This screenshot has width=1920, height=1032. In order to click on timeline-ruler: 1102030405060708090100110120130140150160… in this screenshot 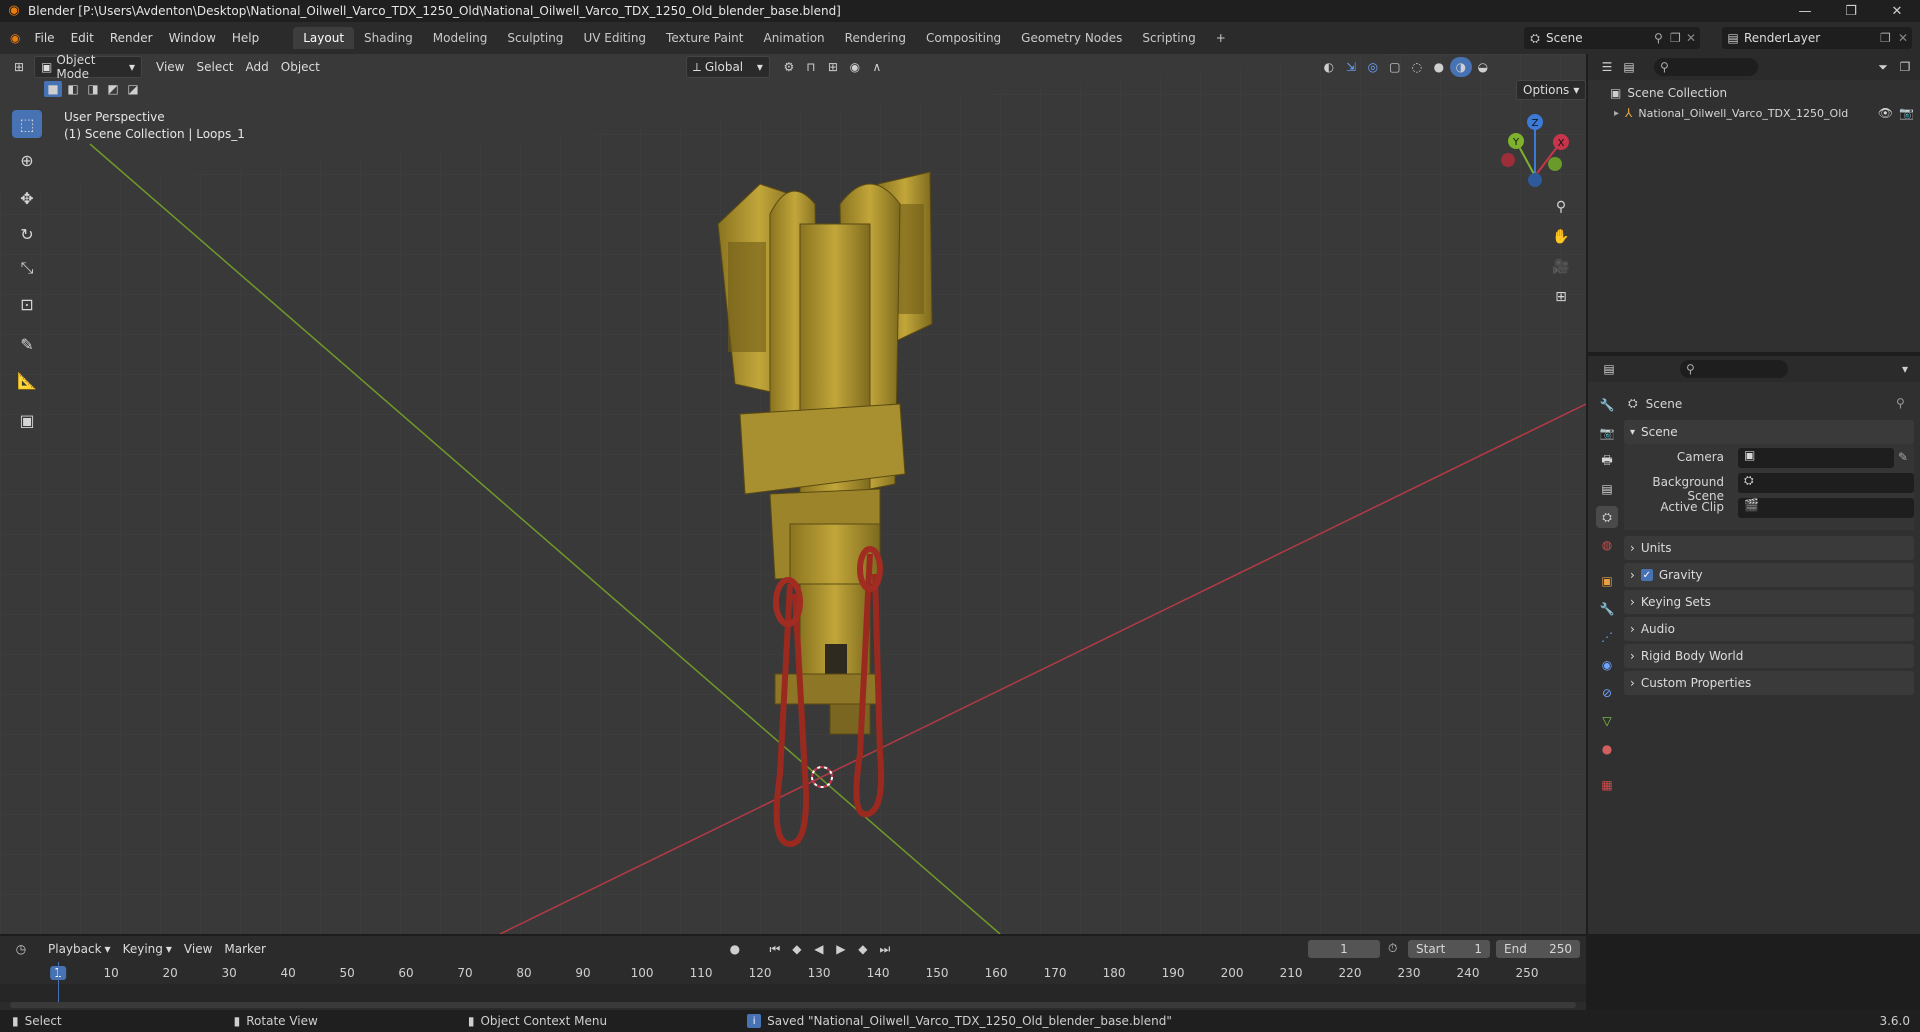, I will do `click(793, 973)`.